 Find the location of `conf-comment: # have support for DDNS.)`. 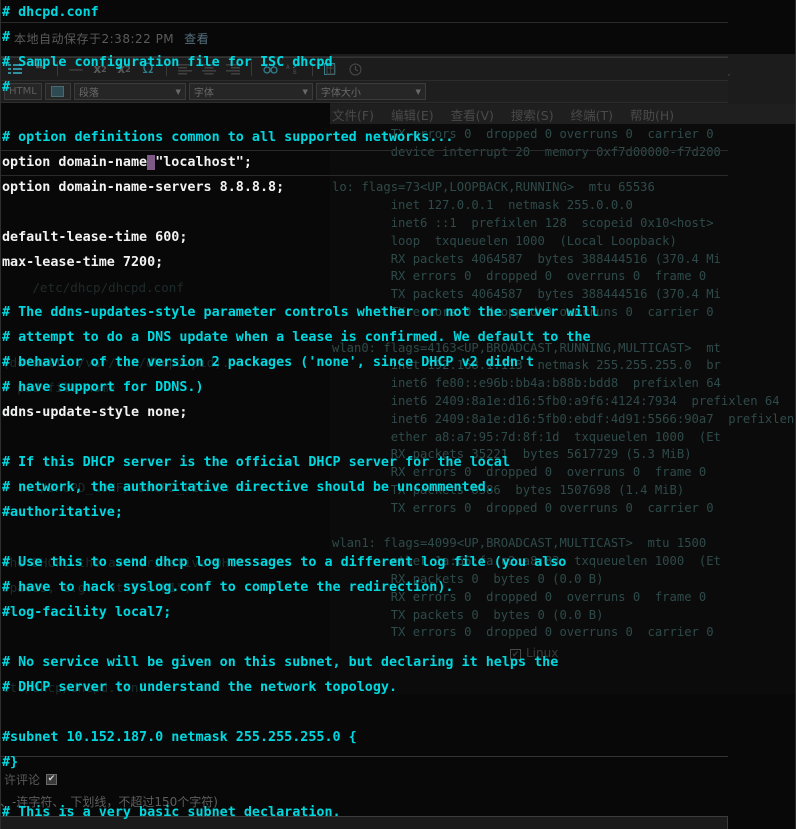

conf-comment: # have support for DDNS.) is located at coordinates (103, 387).